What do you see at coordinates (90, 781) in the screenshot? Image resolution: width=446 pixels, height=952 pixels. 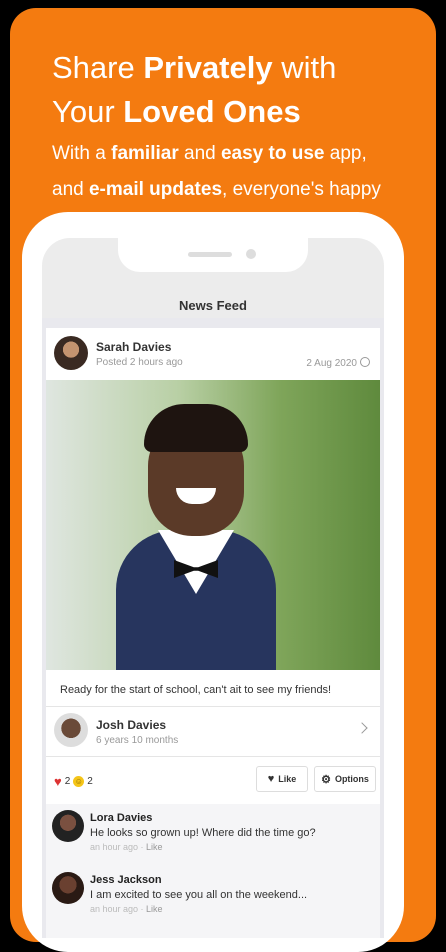 I see `smile-count: 2` at bounding box center [90, 781].